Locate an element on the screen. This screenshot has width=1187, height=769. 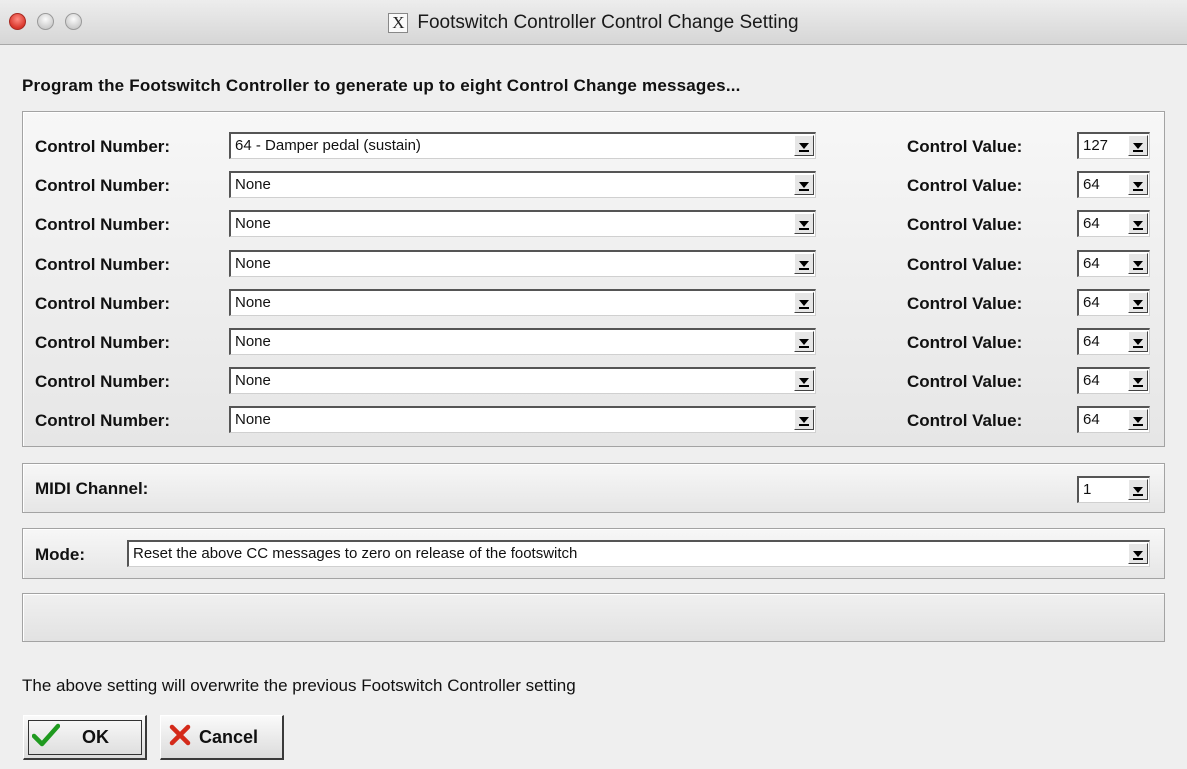
control-number-value: 64 - Damper pedal (sustain) is located at coordinates (328, 145).